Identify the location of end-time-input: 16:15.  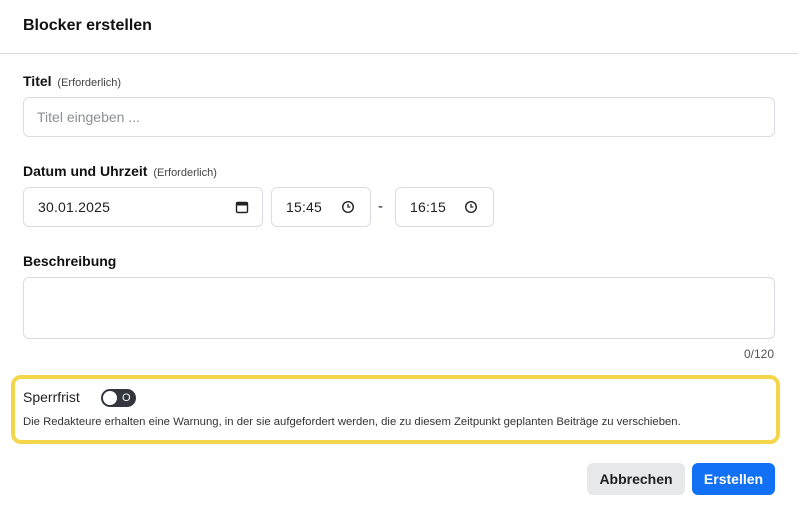
(444, 207).